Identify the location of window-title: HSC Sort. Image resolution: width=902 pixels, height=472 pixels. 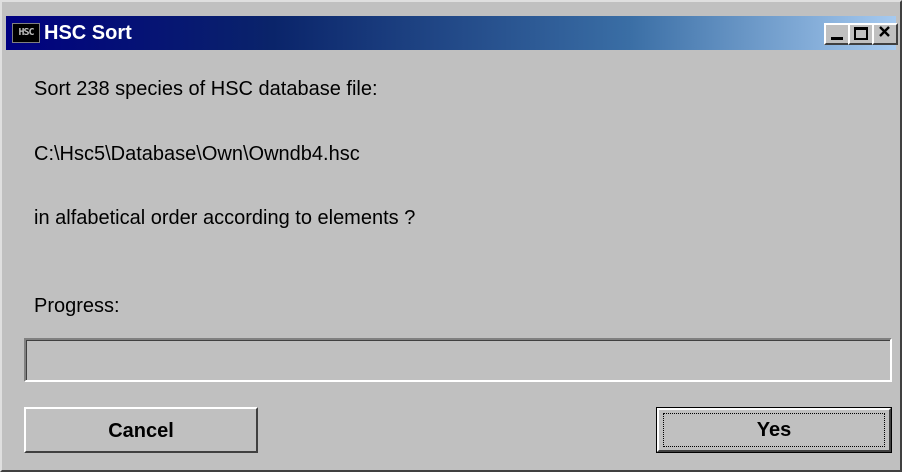
(88, 33).